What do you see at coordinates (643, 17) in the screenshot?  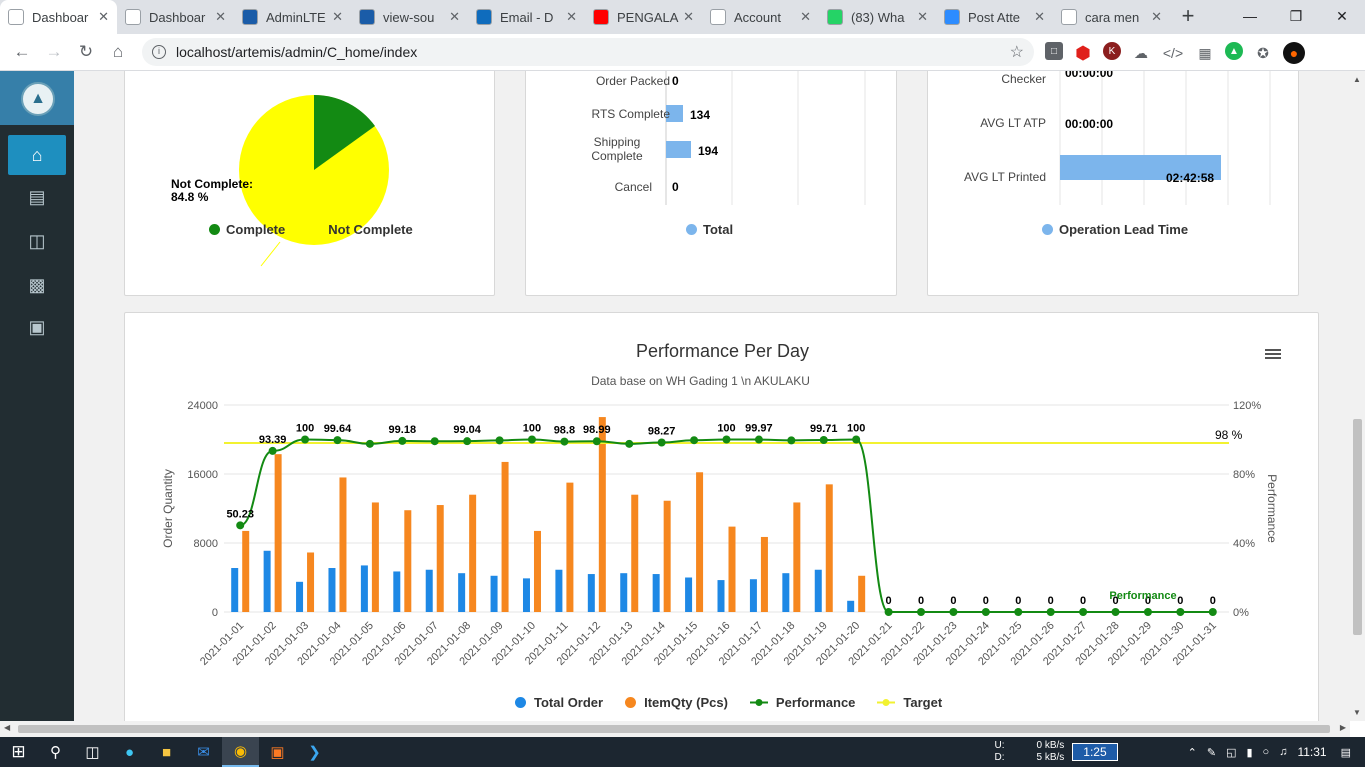 I see `browser-tab: PENGALA ✕` at bounding box center [643, 17].